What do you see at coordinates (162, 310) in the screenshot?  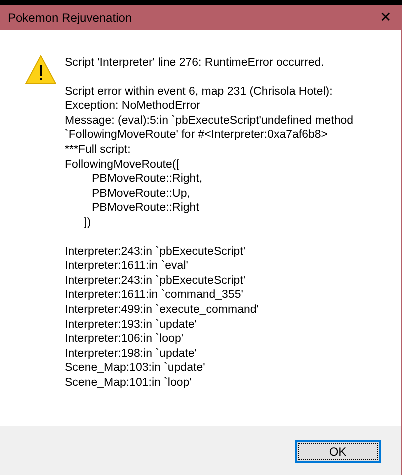 I see `message-line: Interpreter:499:in `execute_command'` at bounding box center [162, 310].